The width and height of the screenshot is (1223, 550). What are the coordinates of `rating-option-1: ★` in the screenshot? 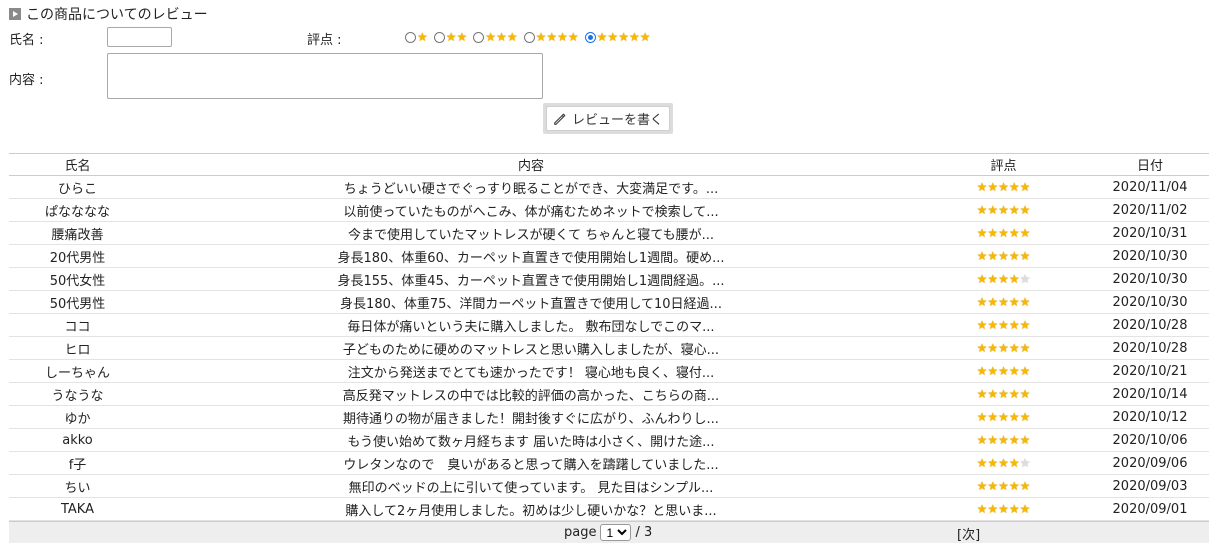 It's located at (416, 37).